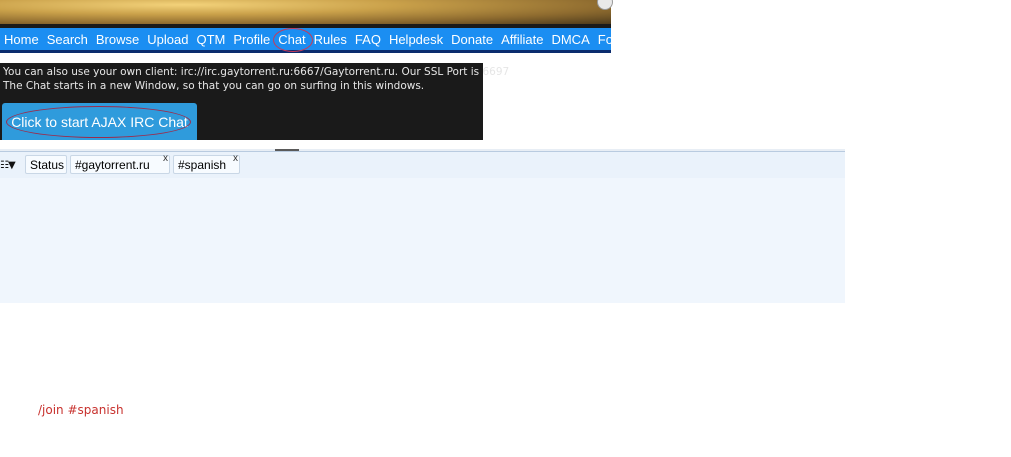  I want to click on menu-icon: ☷▼, so click(8, 165).